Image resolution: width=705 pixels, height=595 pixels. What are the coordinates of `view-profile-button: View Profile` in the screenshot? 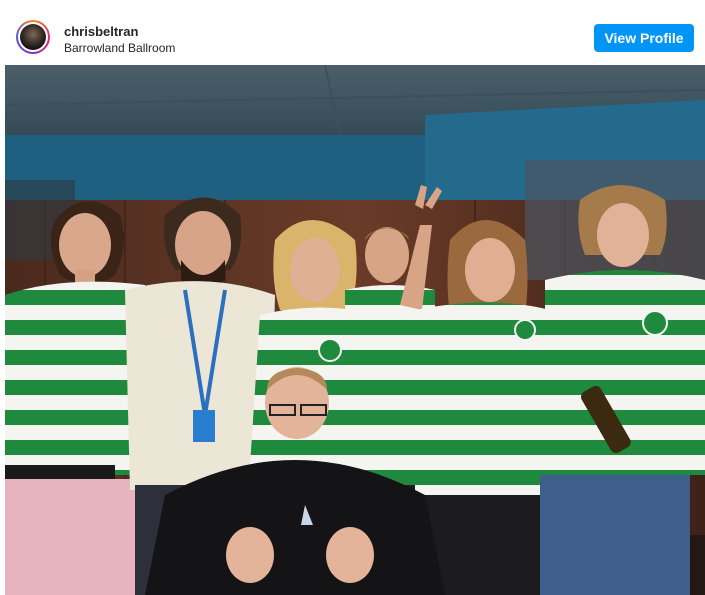 It's located at (644, 38).